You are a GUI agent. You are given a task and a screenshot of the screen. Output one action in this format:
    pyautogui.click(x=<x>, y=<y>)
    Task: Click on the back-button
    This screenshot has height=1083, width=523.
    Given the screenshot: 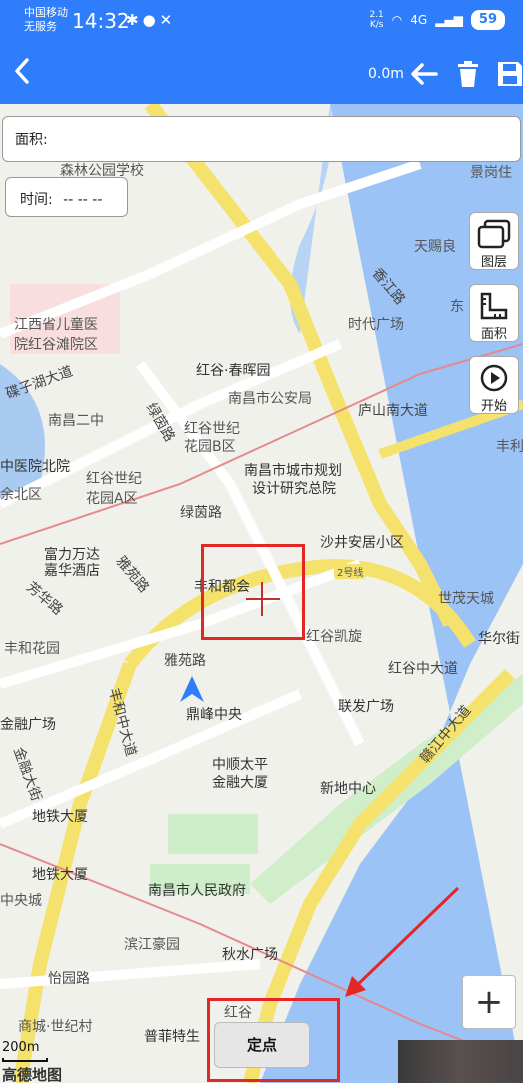 What is the action you would take?
    pyautogui.click(x=22, y=74)
    